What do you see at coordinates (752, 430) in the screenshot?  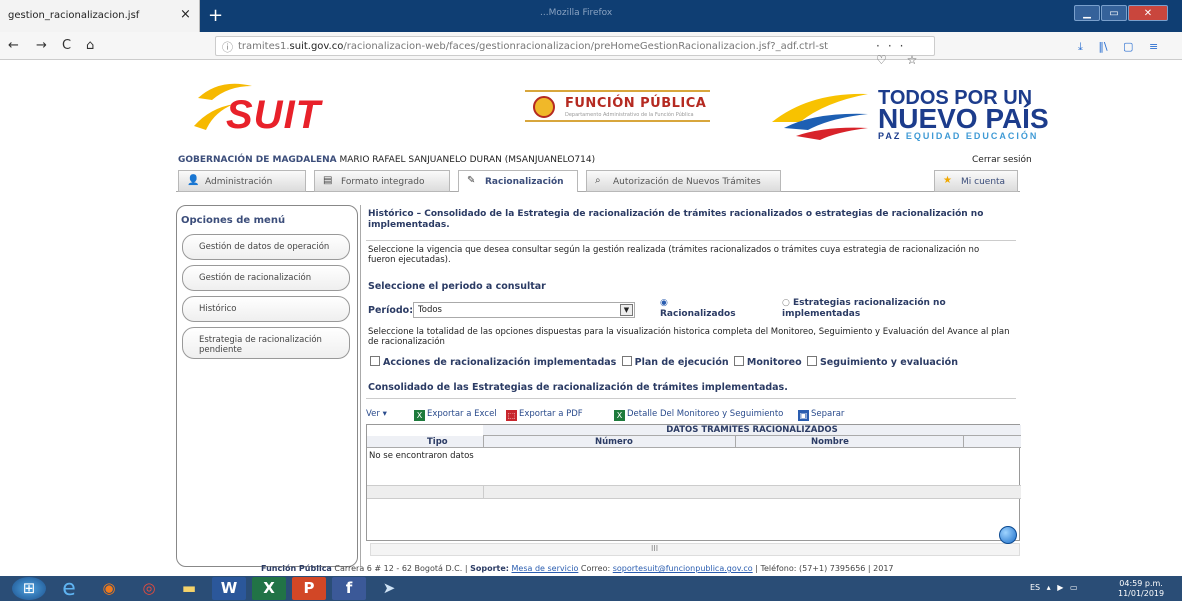 I see `table-group-header: DATOS TRAMITES RACIONALIZADOS` at bounding box center [752, 430].